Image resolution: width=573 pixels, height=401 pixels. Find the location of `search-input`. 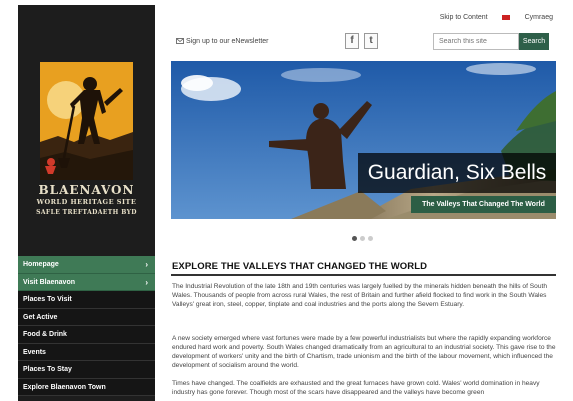

search-input is located at coordinates (476, 41).